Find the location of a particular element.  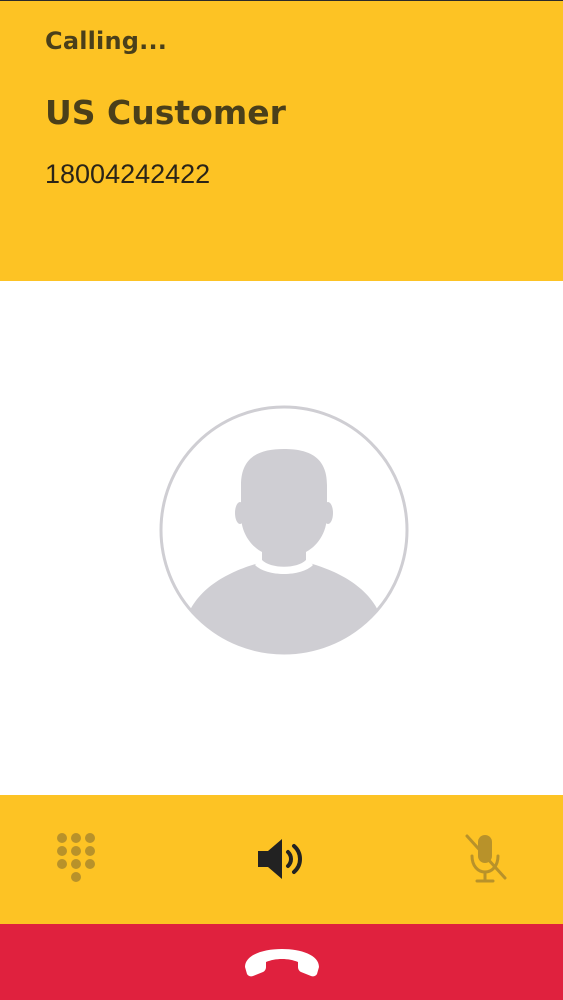

phone-hangup-icon is located at coordinates (281, 963).